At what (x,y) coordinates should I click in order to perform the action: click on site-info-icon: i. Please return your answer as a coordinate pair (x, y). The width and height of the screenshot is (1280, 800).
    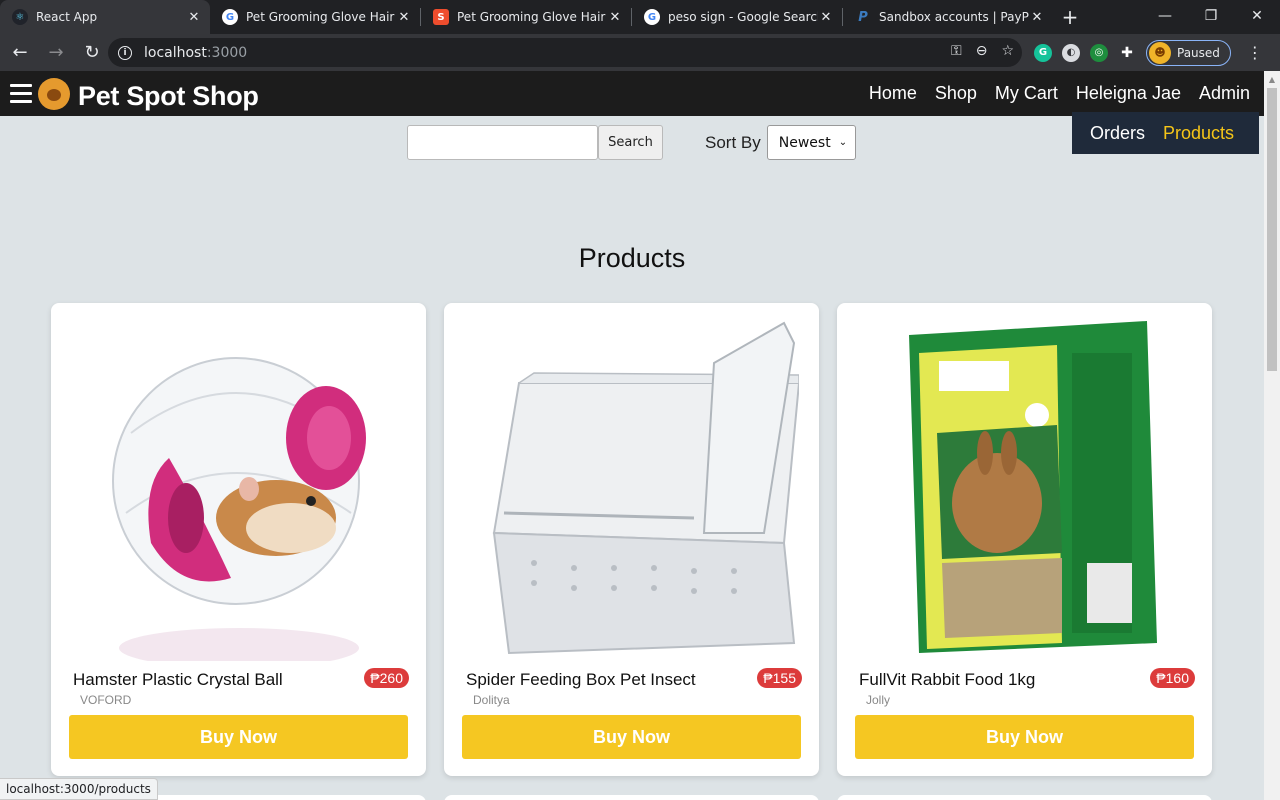
    Looking at the image, I should click on (125, 52).